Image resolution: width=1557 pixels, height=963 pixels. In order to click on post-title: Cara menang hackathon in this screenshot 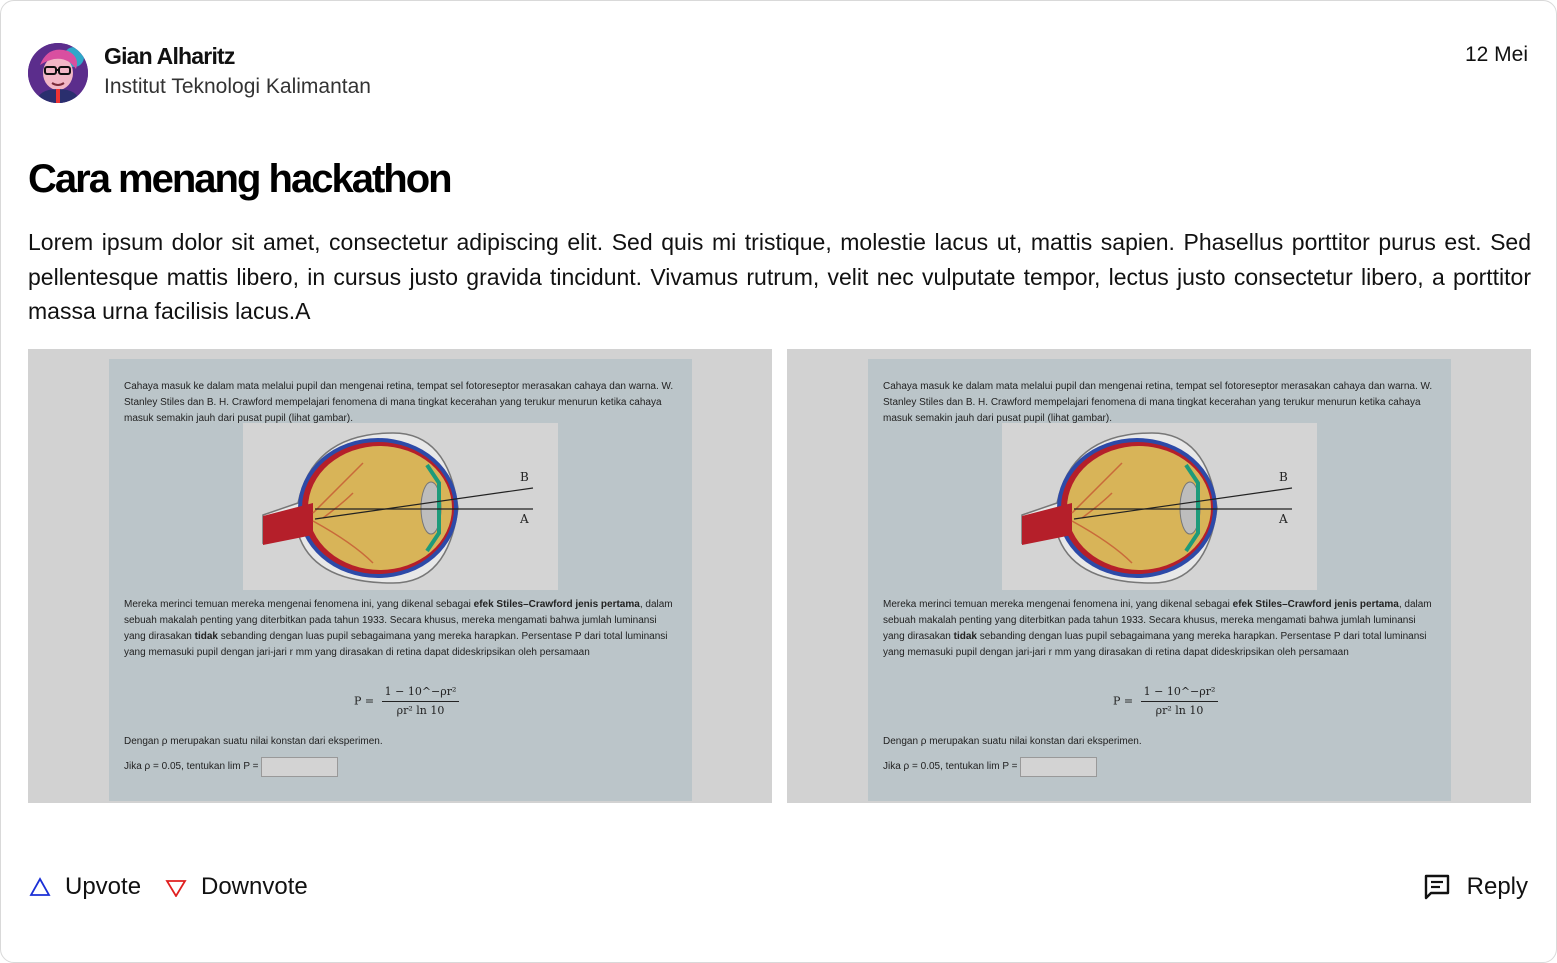, I will do `click(240, 179)`.